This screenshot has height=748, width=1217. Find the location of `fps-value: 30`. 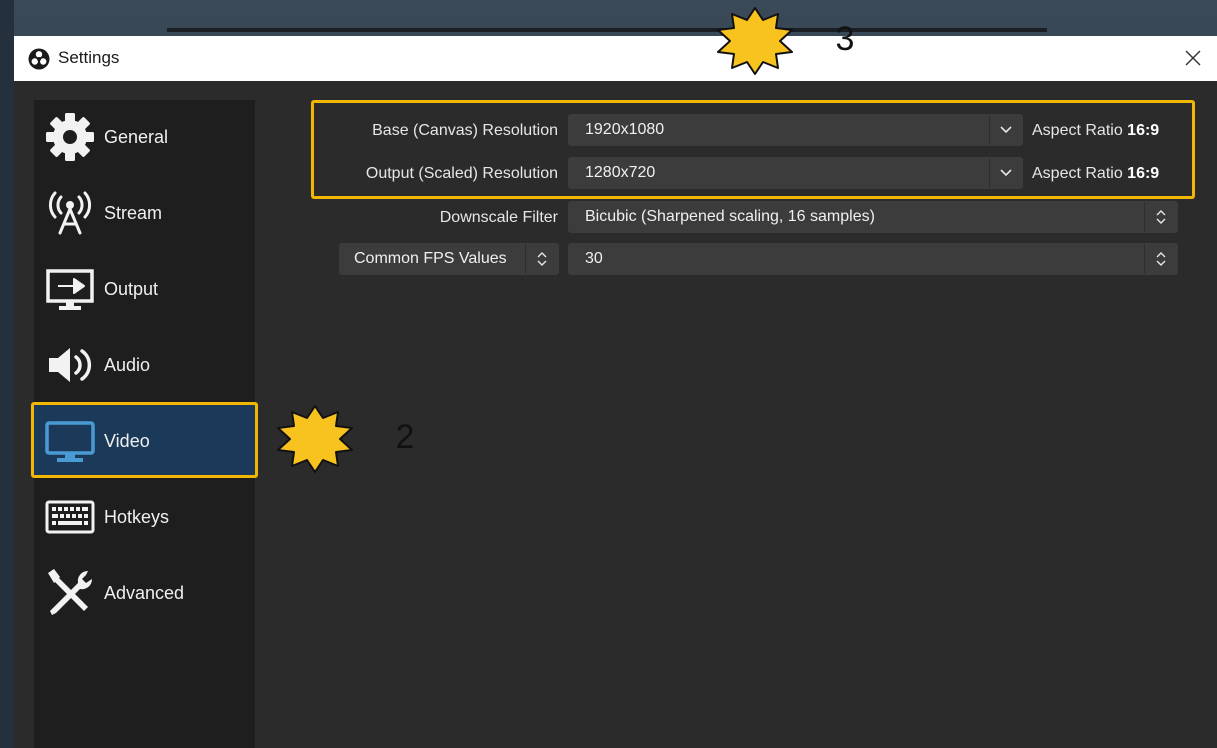

fps-value: 30 is located at coordinates (594, 258).